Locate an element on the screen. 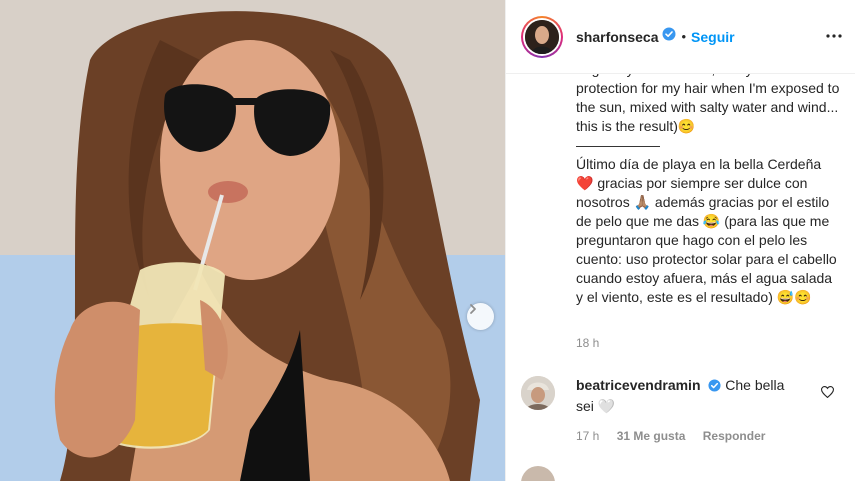 This screenshot has width=855, height=481. next-comment-peek is located at coordinates (681, 472).